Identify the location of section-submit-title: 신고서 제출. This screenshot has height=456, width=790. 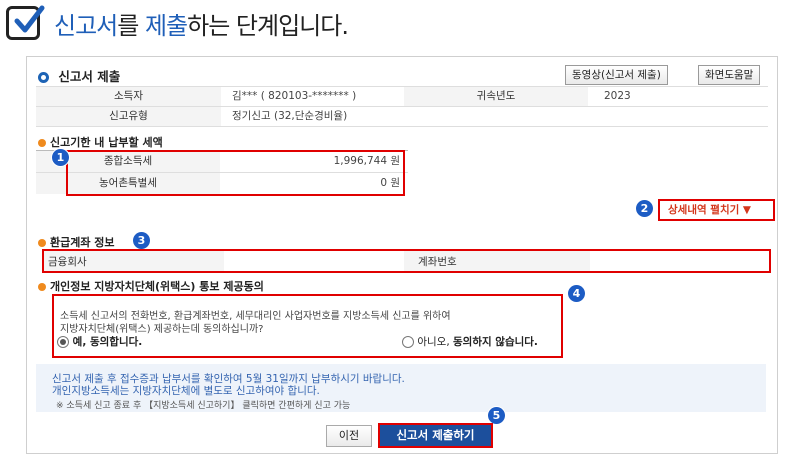
(79, 75).